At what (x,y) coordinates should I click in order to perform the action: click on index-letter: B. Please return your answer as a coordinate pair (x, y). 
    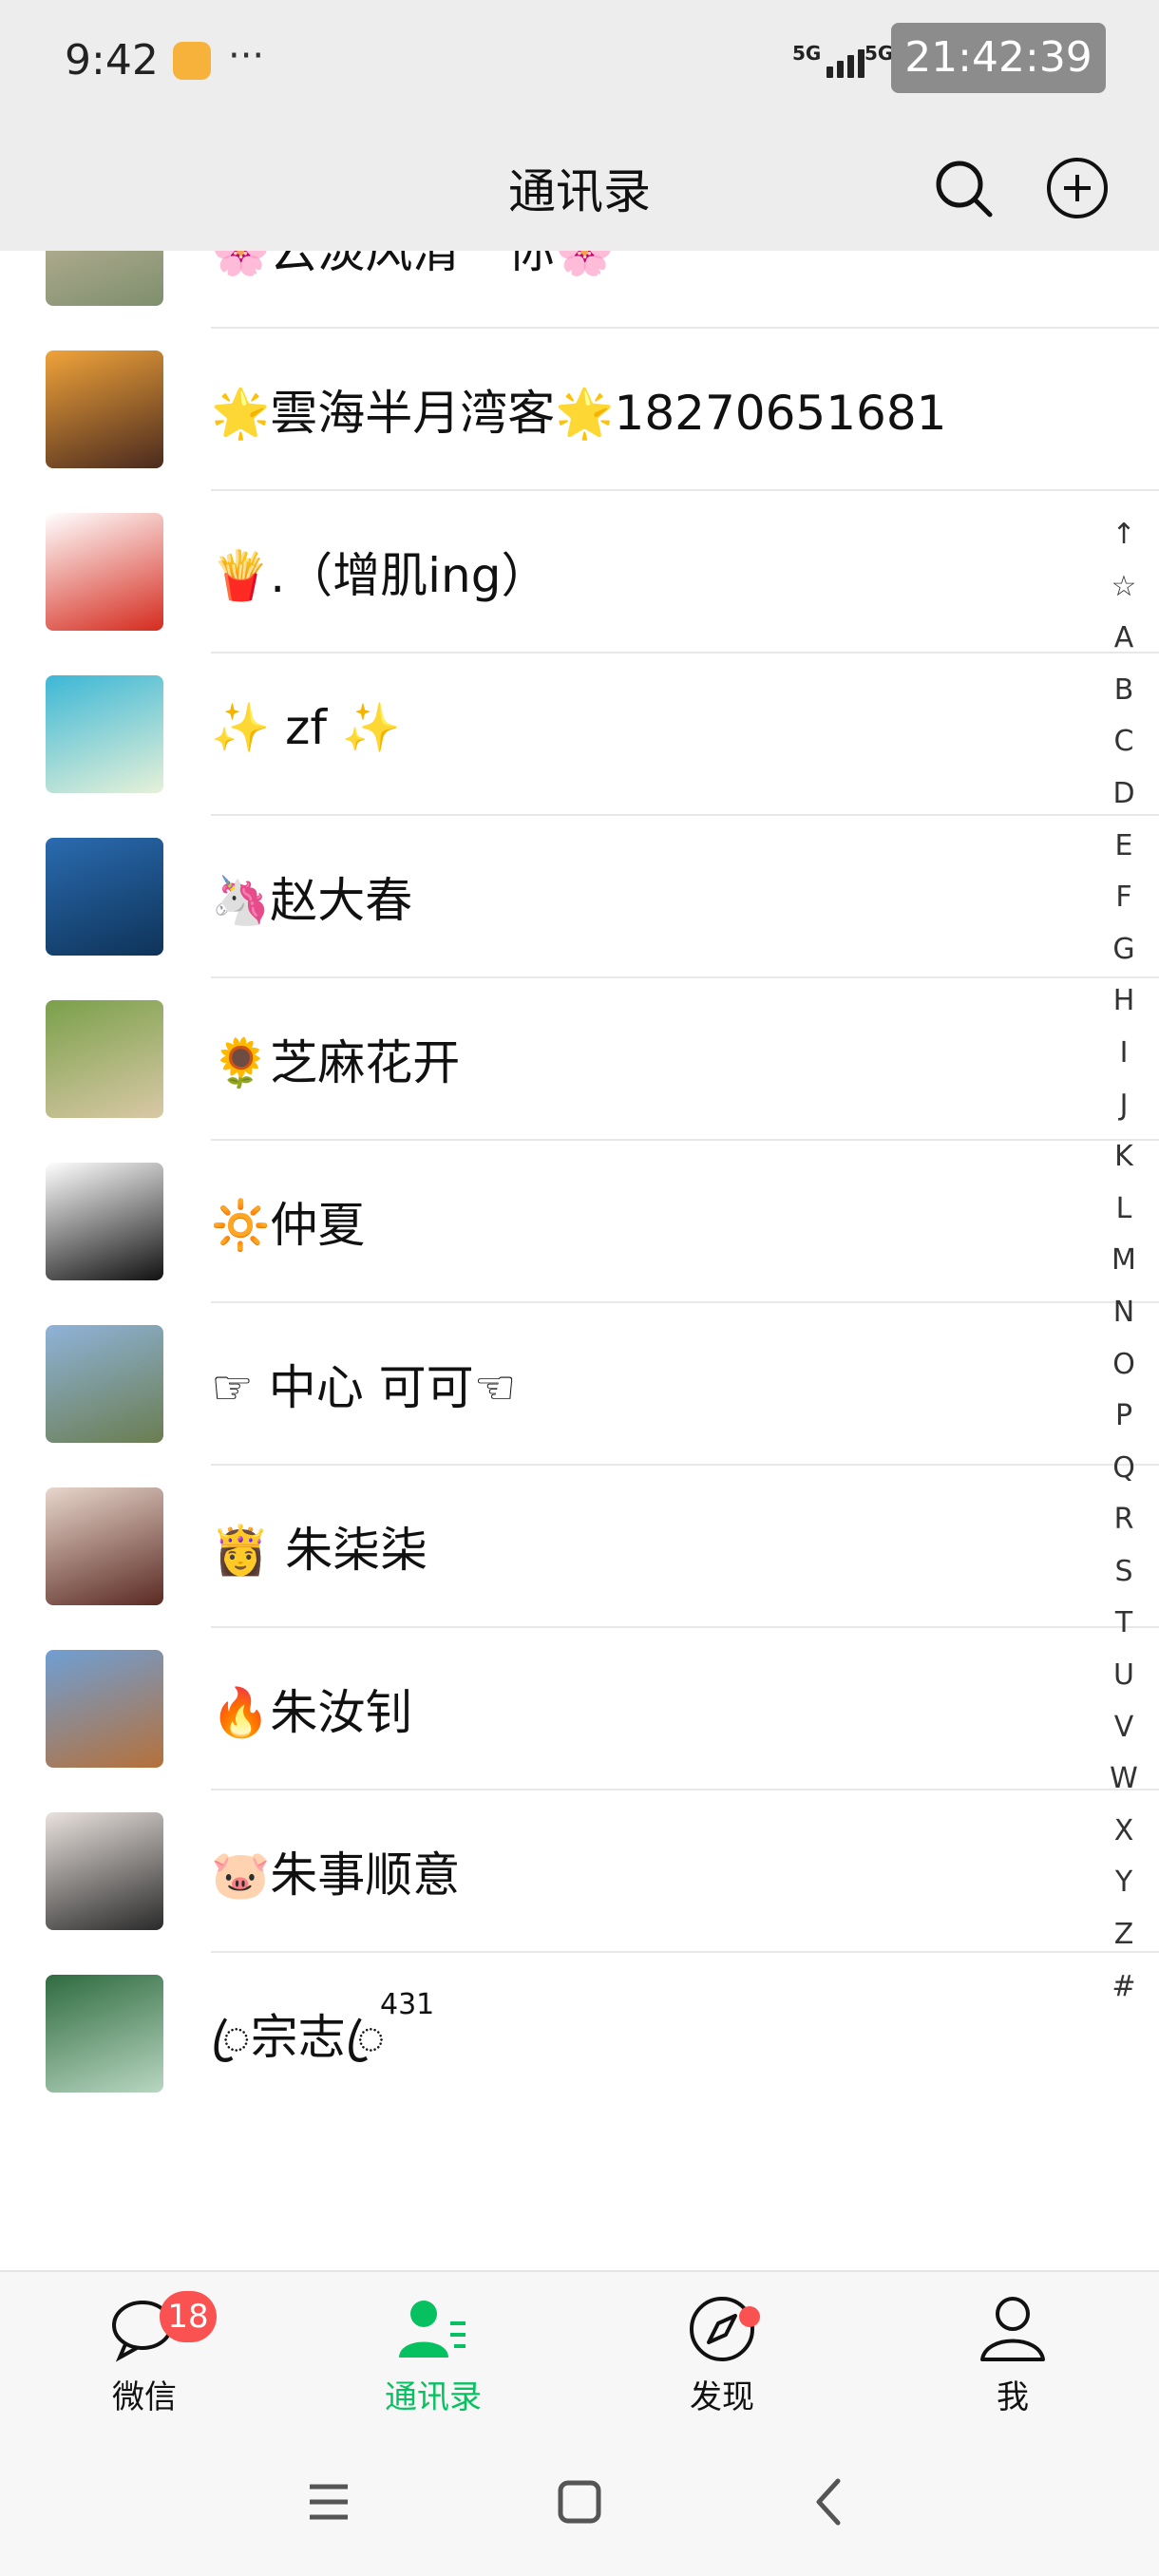
    Looking at the image, I should click on (1124, 691).